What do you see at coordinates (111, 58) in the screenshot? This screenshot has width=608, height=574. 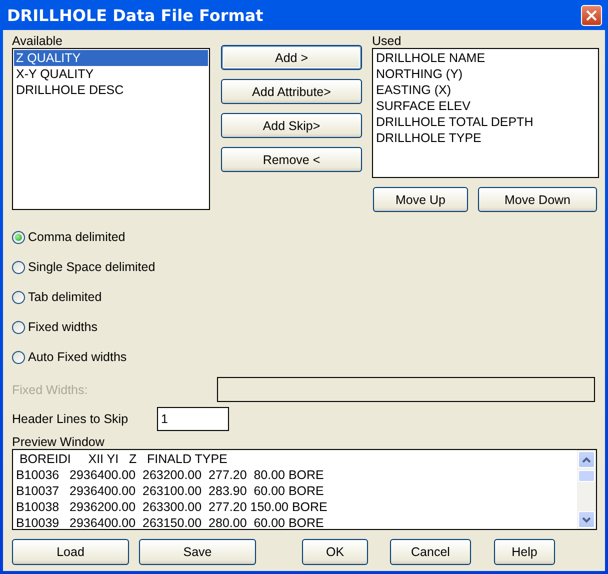 I see `list-item: Z QUALITY` at bounding box center [111, 58].